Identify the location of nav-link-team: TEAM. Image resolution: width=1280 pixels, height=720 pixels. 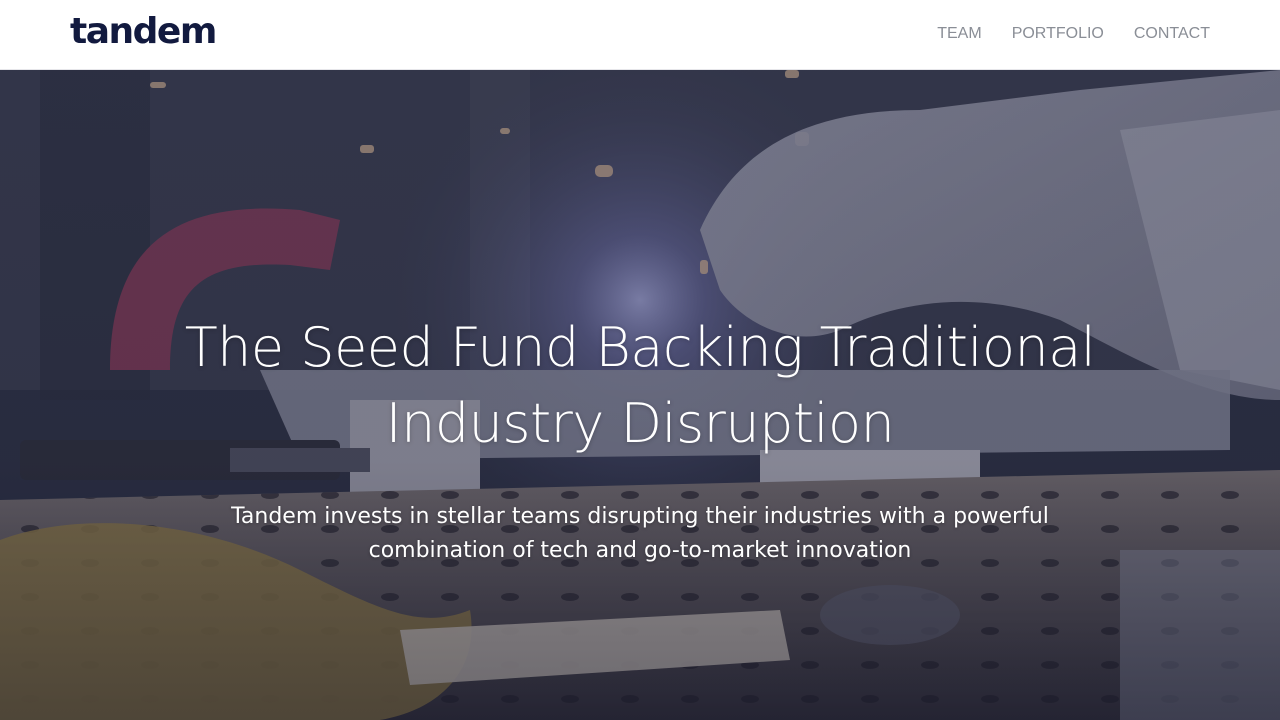
(959, 34).